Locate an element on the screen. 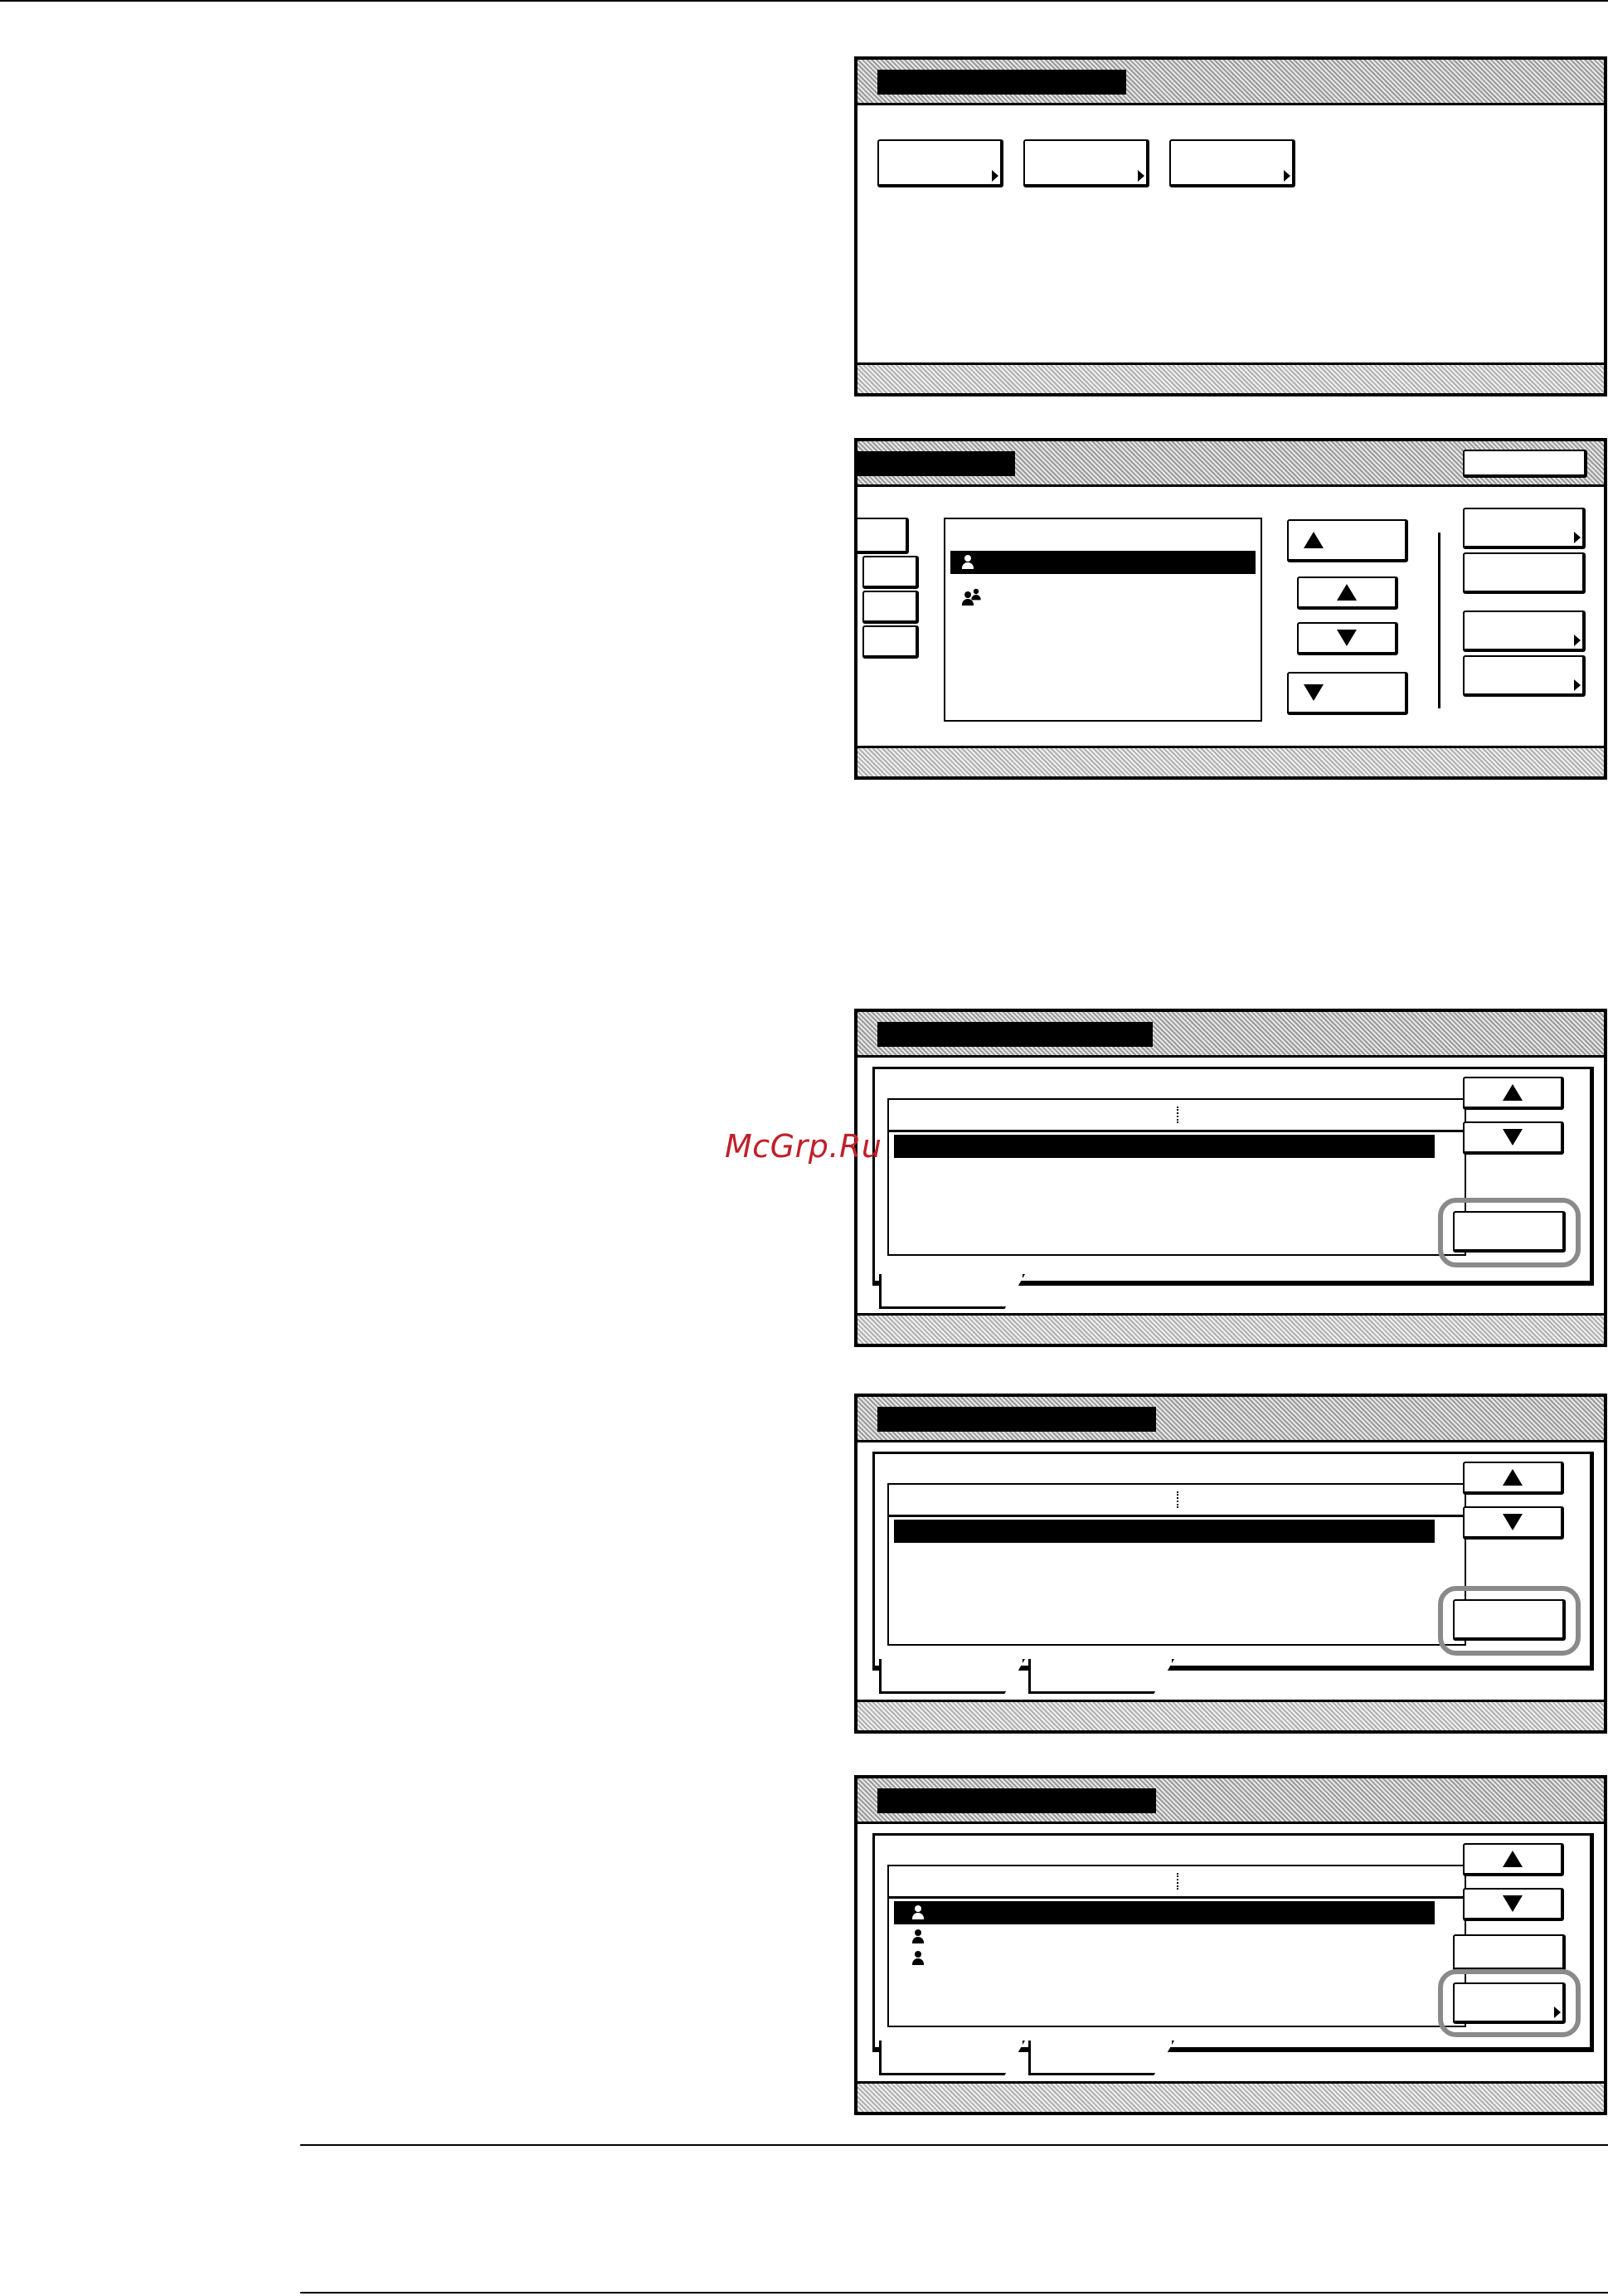  watermark-text: McGrp.Ru is located at coordinates (803, 1147).